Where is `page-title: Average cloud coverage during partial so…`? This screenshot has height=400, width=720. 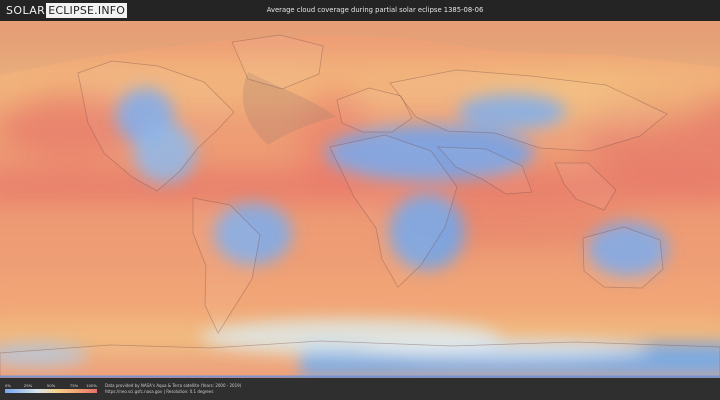
page-title: Average cloud coverage during partial so… is located at coordinates (375, 10).